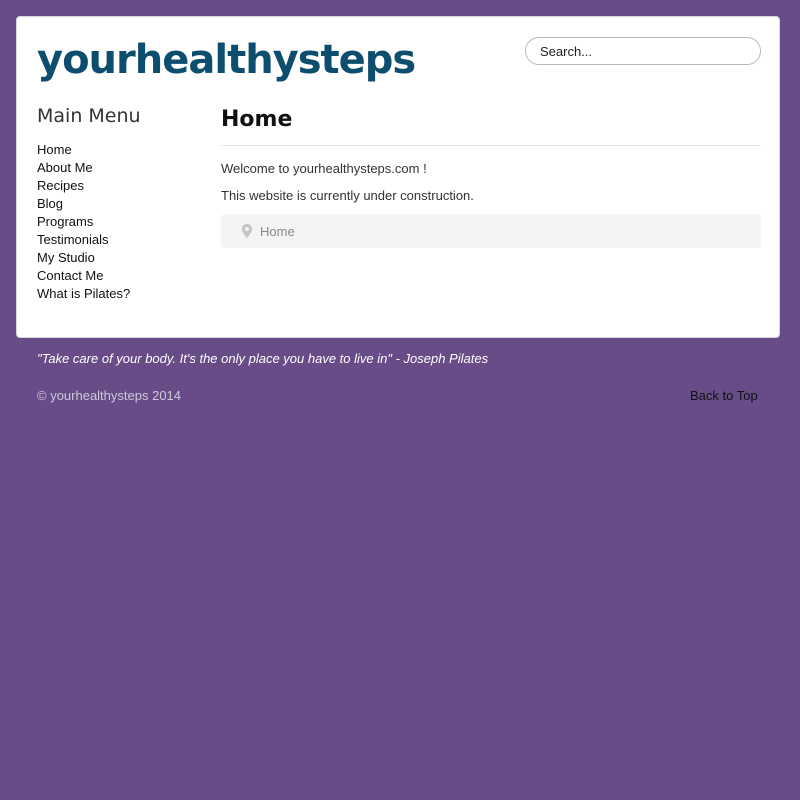 This screenshot has width=800, height=800. What do you see at coordinates (73, 239) in the screenshot?
I see `menu-link: Testimonials` at bounding box center [73, 239].